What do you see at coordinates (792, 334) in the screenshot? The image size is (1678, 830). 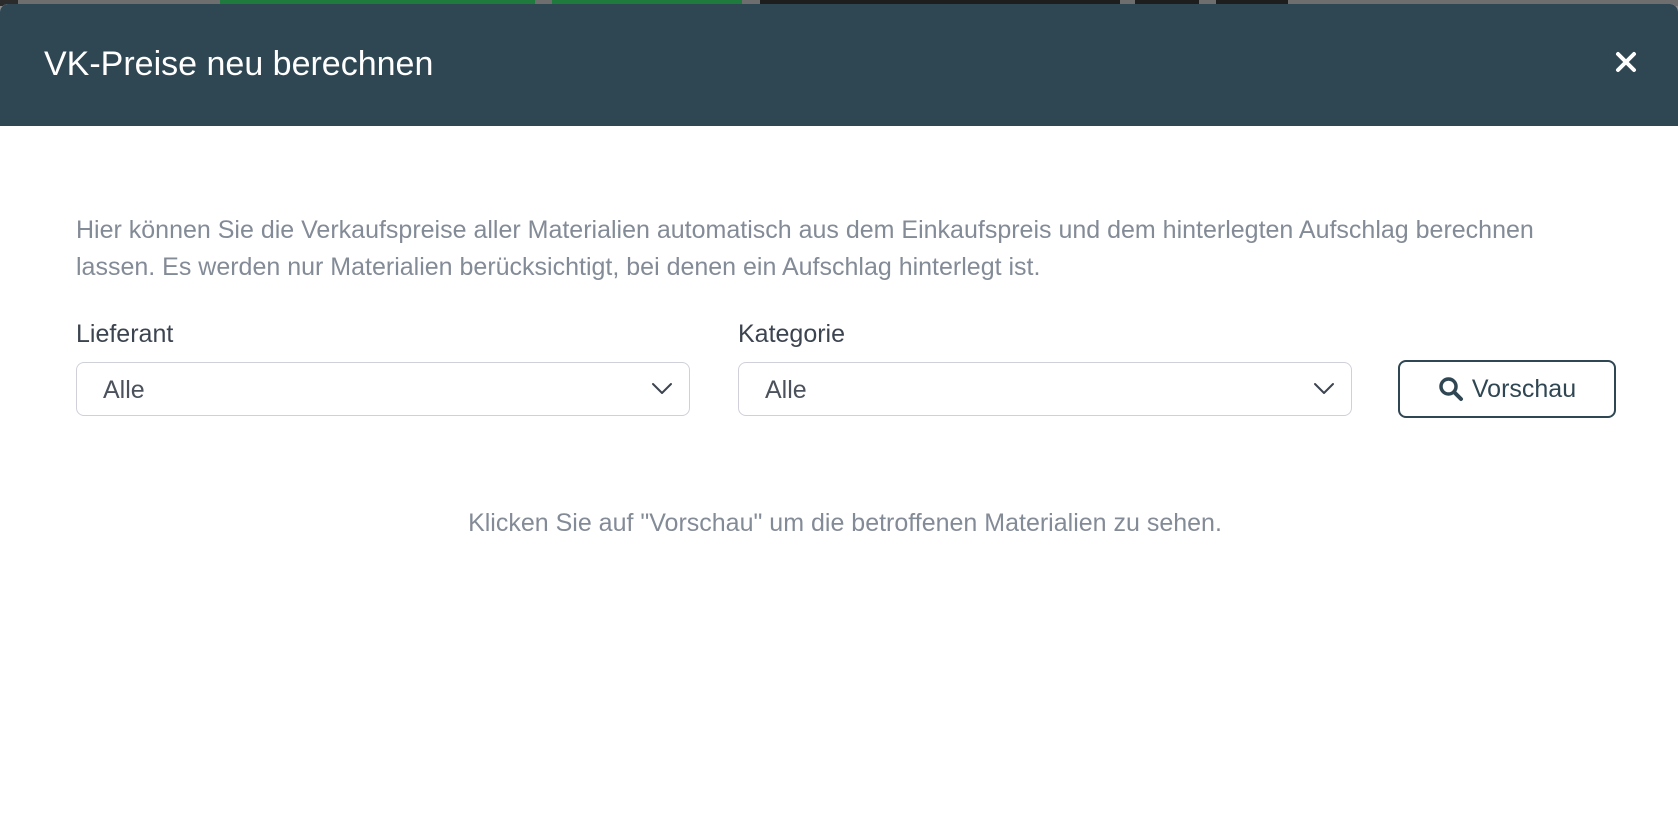 I see `category-label: Kategorie` at bounding box center [792, 334].